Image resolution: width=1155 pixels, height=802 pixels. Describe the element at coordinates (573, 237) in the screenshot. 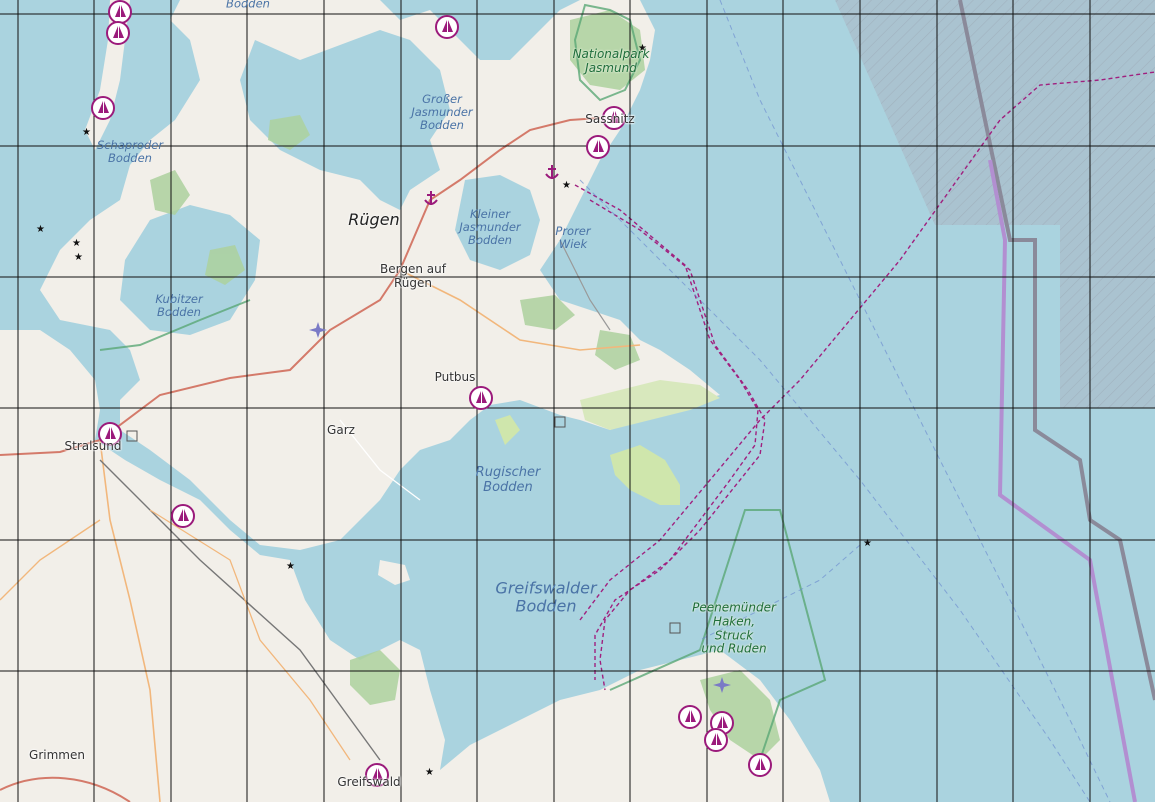

I see `label-prorer-wiek: Prorer Wiek` at that location.